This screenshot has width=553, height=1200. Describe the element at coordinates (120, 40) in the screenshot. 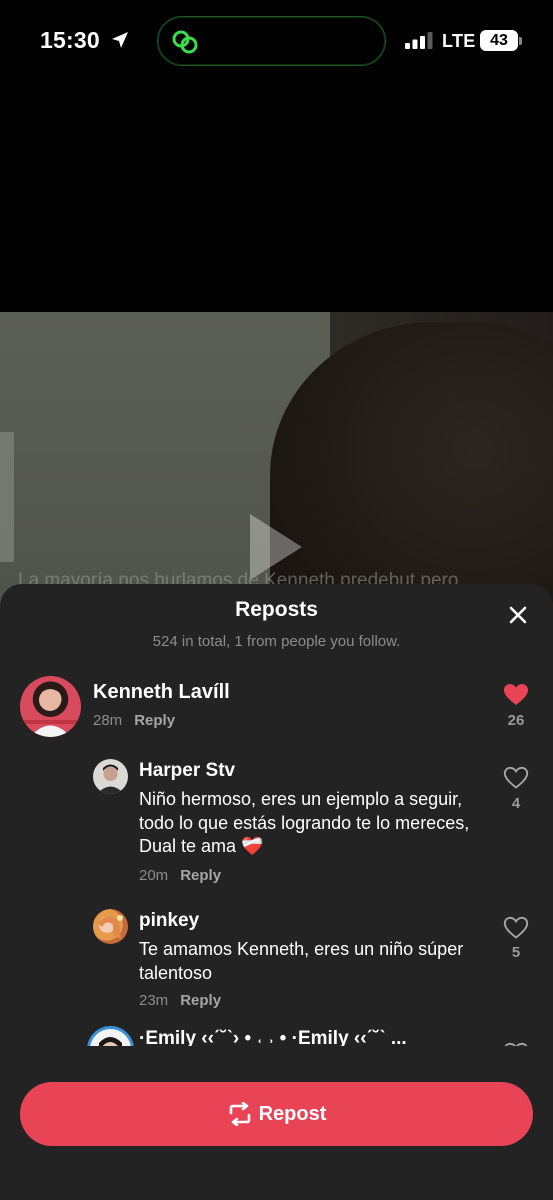

I see `location-arrow-icon` at that location.